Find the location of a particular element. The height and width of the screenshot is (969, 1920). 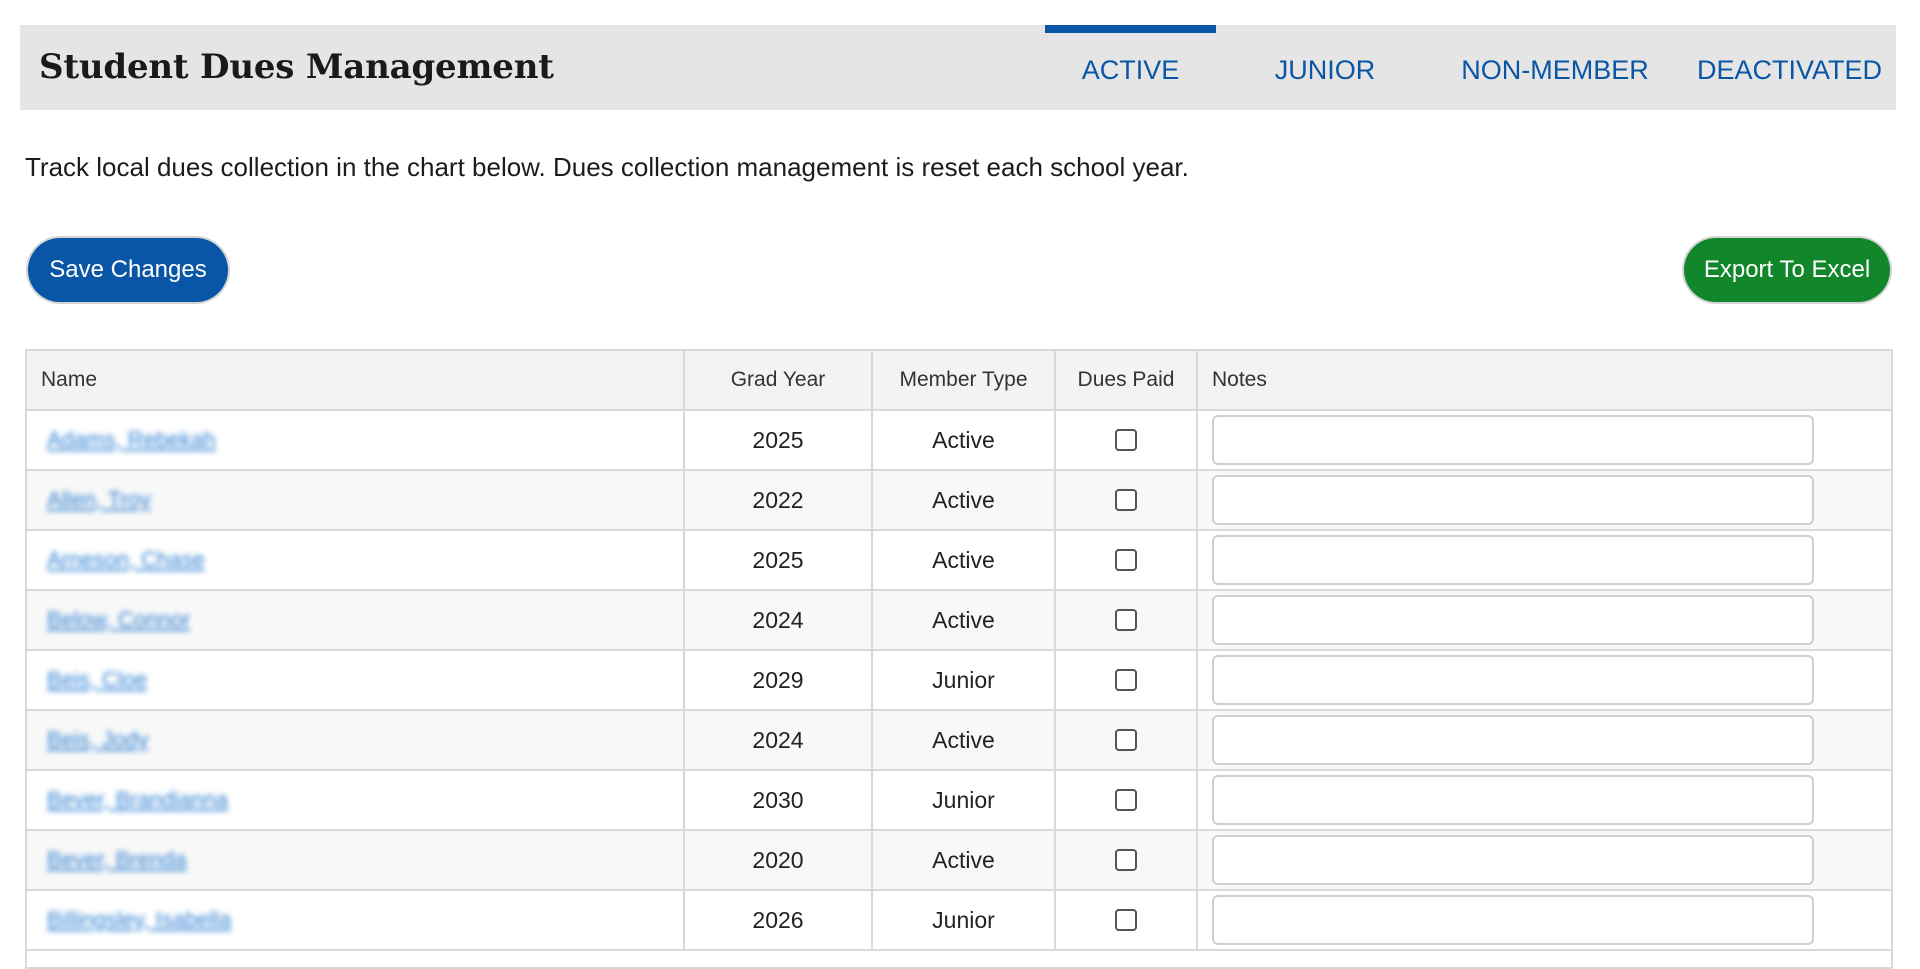

table-row: Bever, Brenda 2020 Active is located at coordinates (959, 861).